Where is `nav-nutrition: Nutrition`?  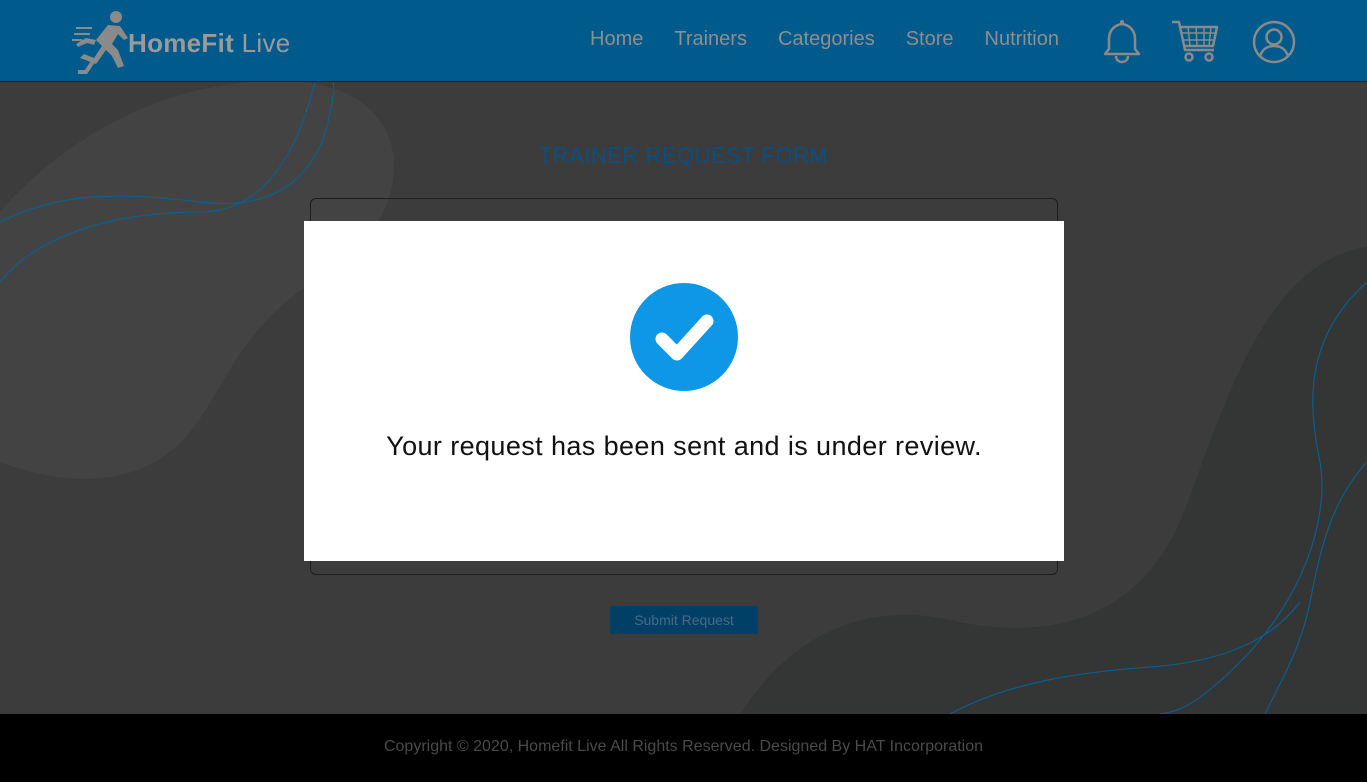
nav-nutrition: Nutrition is located at coordinates (1022, 39).